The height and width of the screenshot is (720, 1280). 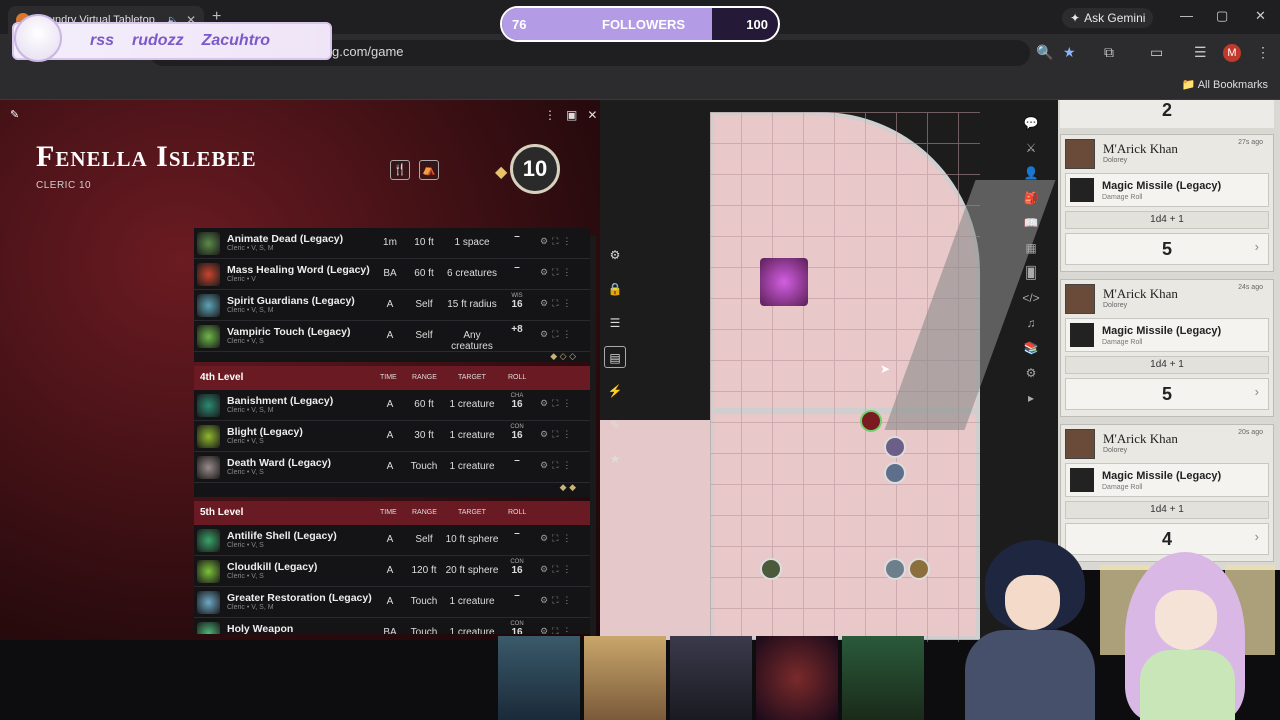 I want to click on enemy-token, so click(x=871, y=421).